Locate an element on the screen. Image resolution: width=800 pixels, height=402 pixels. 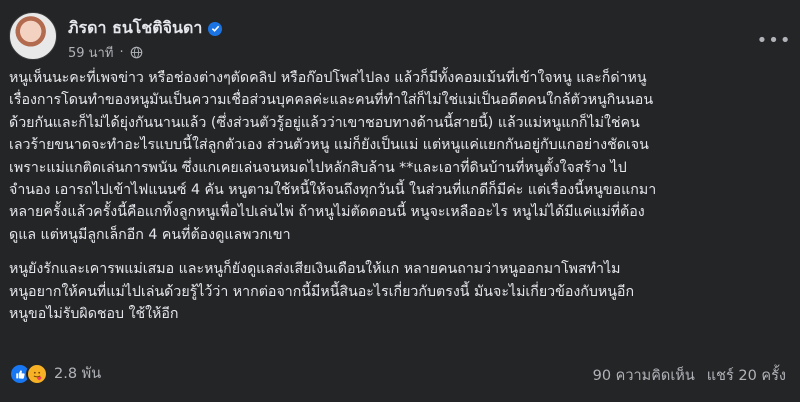
post-meta: 59 นาที · is located at coordinates (105, 52).